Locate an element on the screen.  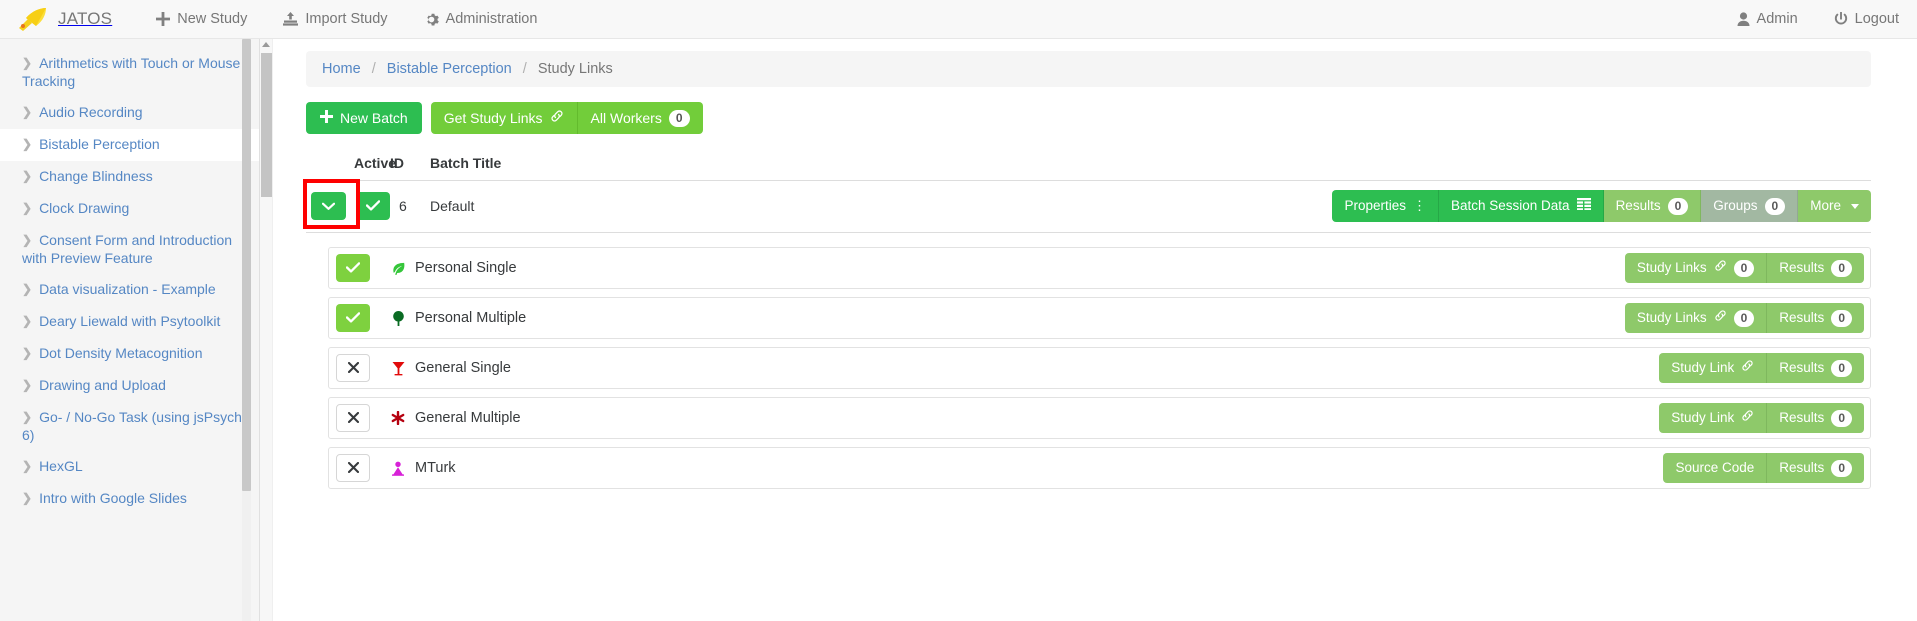
study-links-button-group: Get Study Links All Workers 0 is located at coordinates (566, 118).